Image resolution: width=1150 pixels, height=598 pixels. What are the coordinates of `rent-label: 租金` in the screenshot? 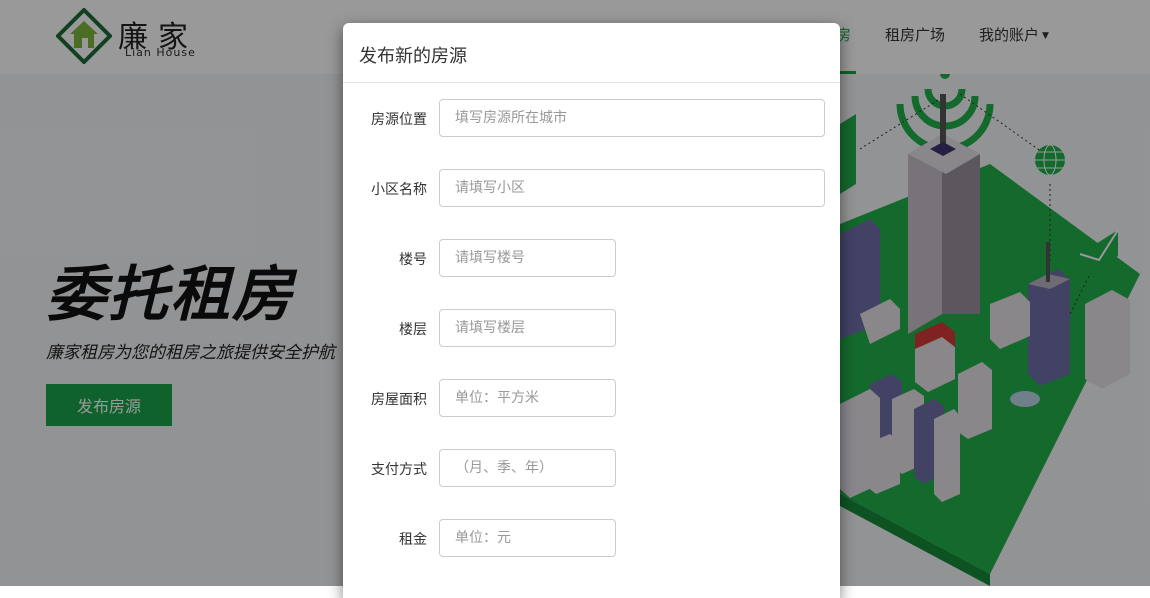 It's located at (413, 540).